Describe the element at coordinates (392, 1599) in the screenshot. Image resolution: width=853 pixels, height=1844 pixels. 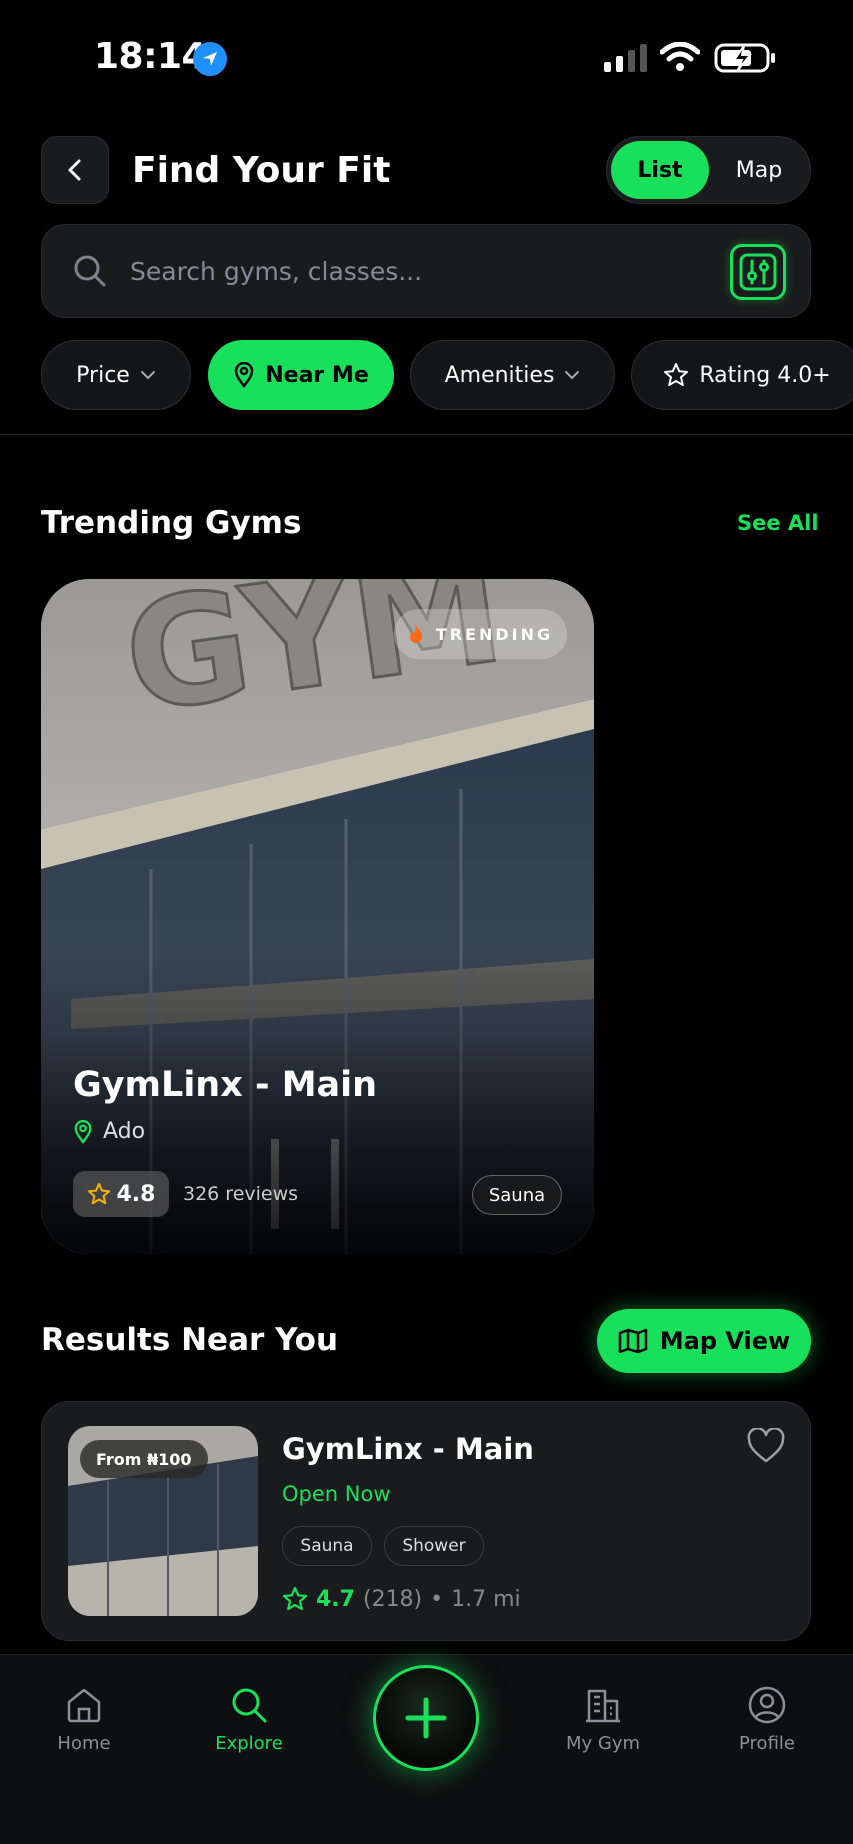
I see `review-count: (218)` at that location.